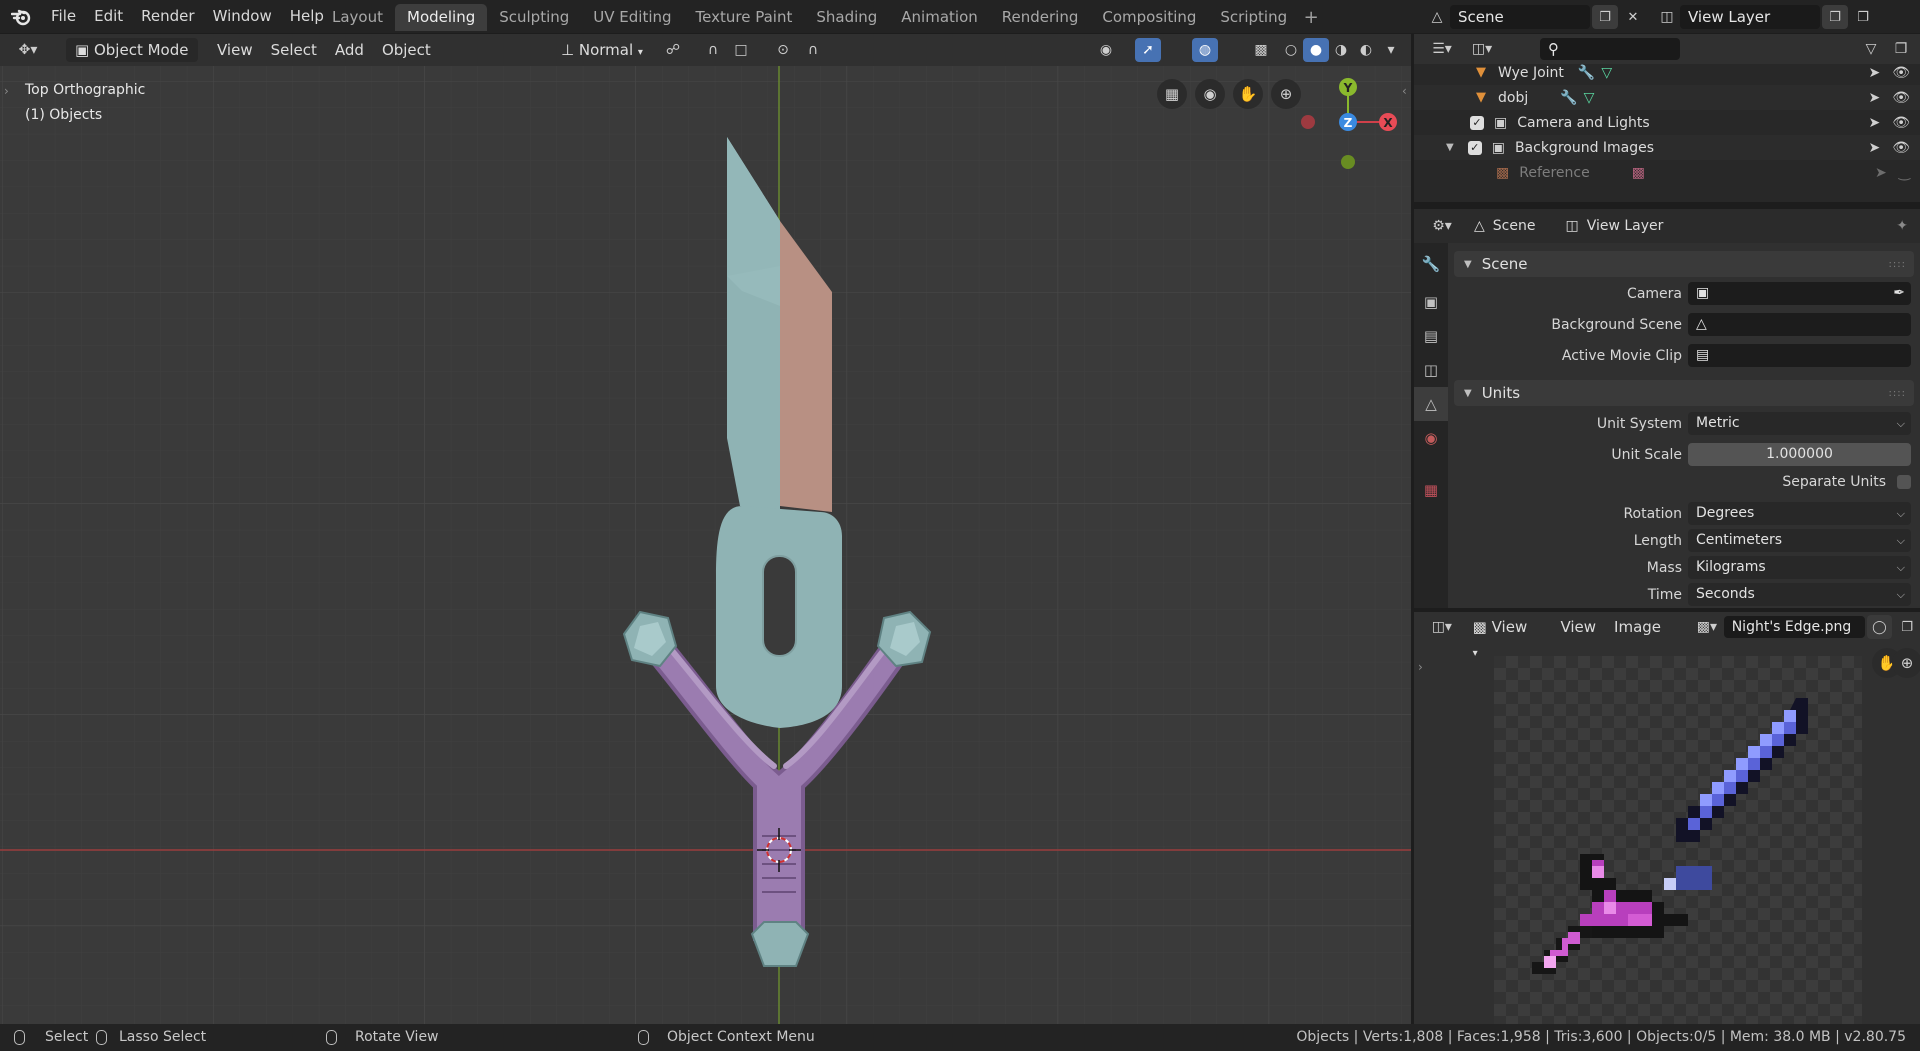  What do you see at coordinates (1799, 540) in the screenshot?
I see `length-dropdown: Centimeters ⌵` at bounding box center [1799, 540].